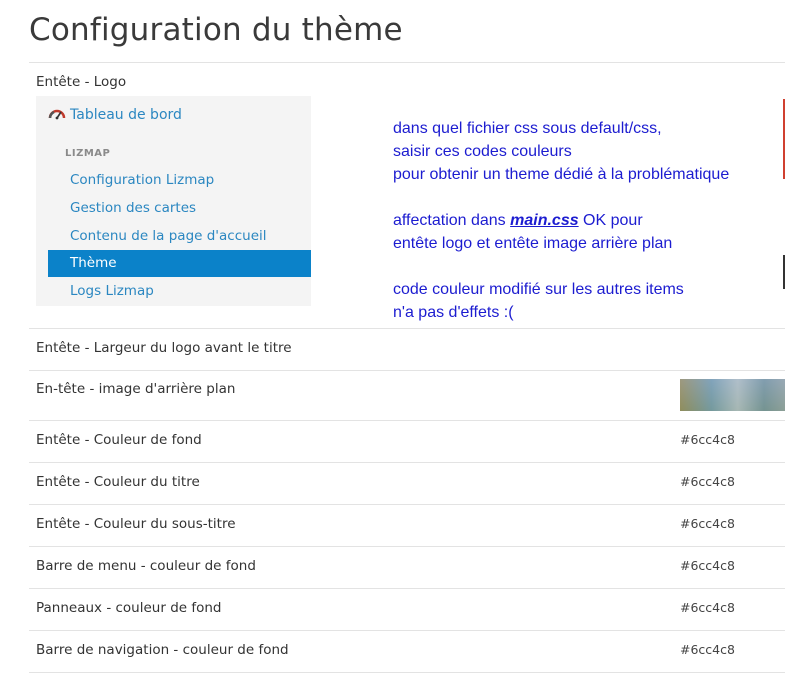 The width and height of the screenshot is (785, 683). Describe the element at coordinates (179, 236) in the screenshot. I see `menu-item-contenu-accueil: Contenu de la page d'accueil` at that location.